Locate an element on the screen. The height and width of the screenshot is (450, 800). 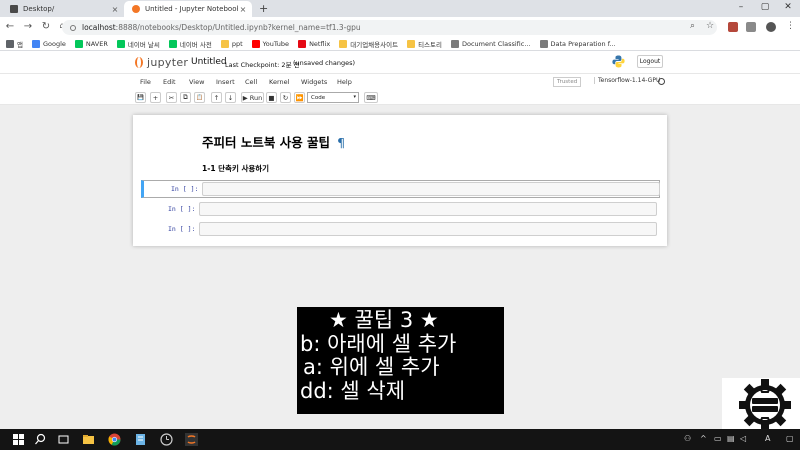
code-cell-selected: In [ ]: is located at coordinates (400, 189).